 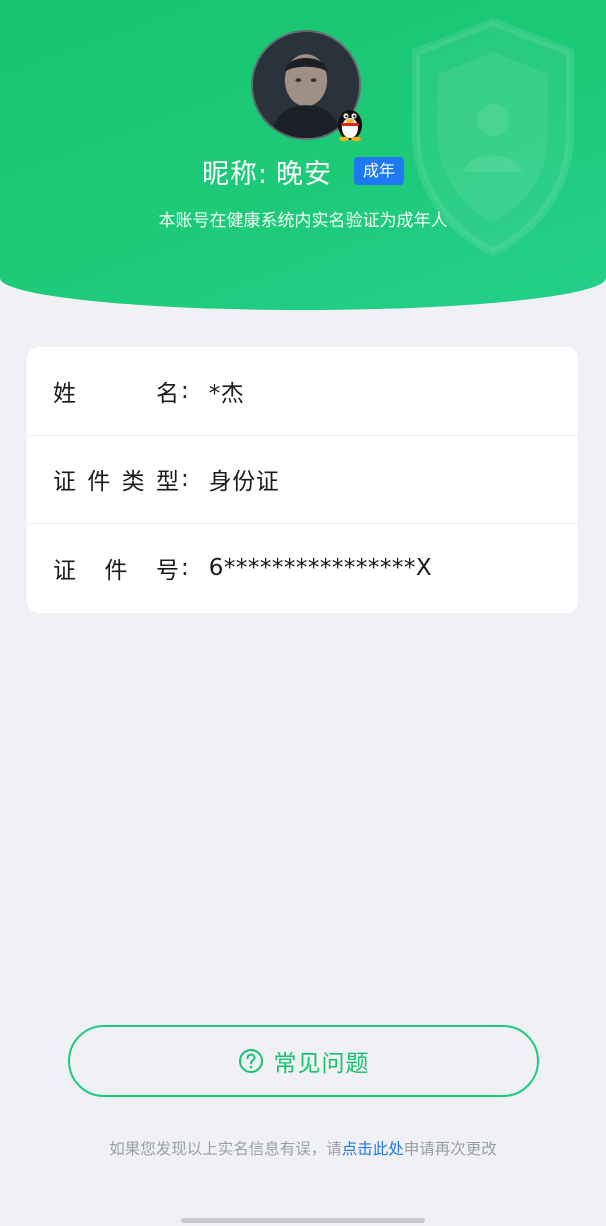 What do you see at coordinates (450, 1149) in the screenshot?
I see `correction-note-suffix: 申请再次更改` at bounding box center [450, 1149].